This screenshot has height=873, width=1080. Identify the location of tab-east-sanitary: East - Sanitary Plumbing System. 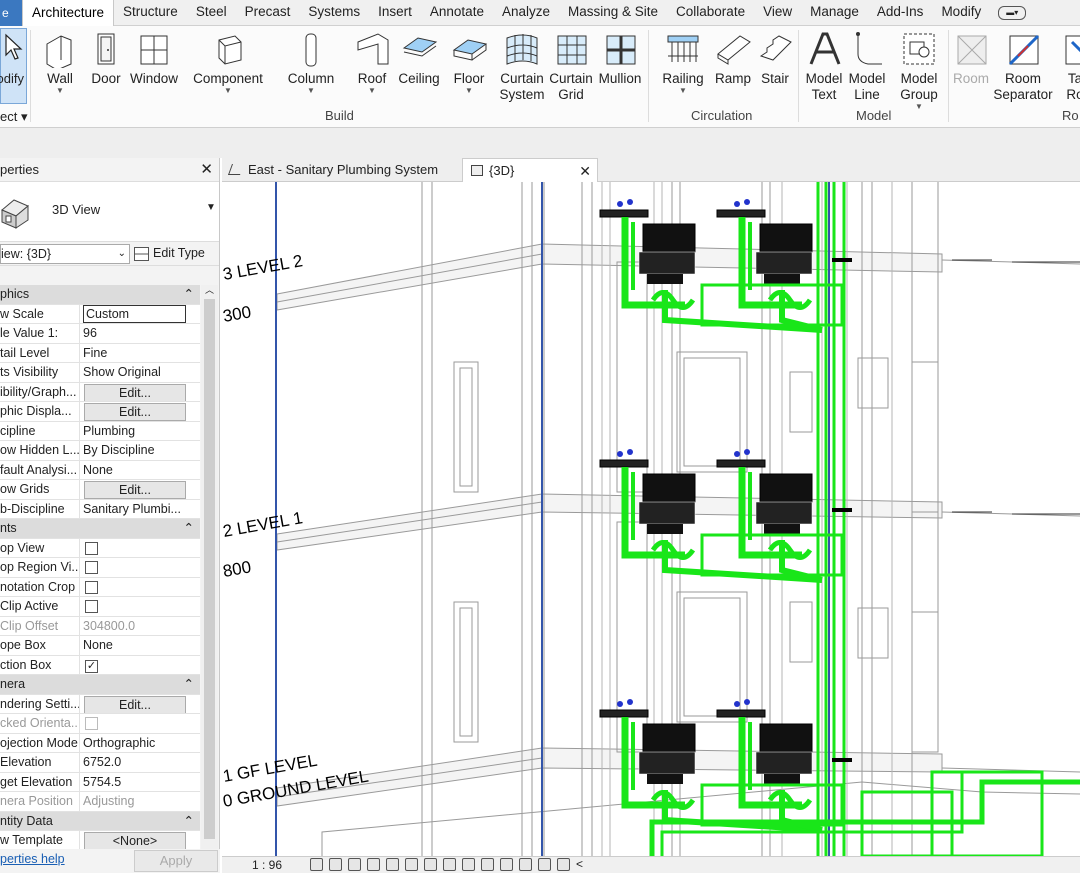
(342, 170).